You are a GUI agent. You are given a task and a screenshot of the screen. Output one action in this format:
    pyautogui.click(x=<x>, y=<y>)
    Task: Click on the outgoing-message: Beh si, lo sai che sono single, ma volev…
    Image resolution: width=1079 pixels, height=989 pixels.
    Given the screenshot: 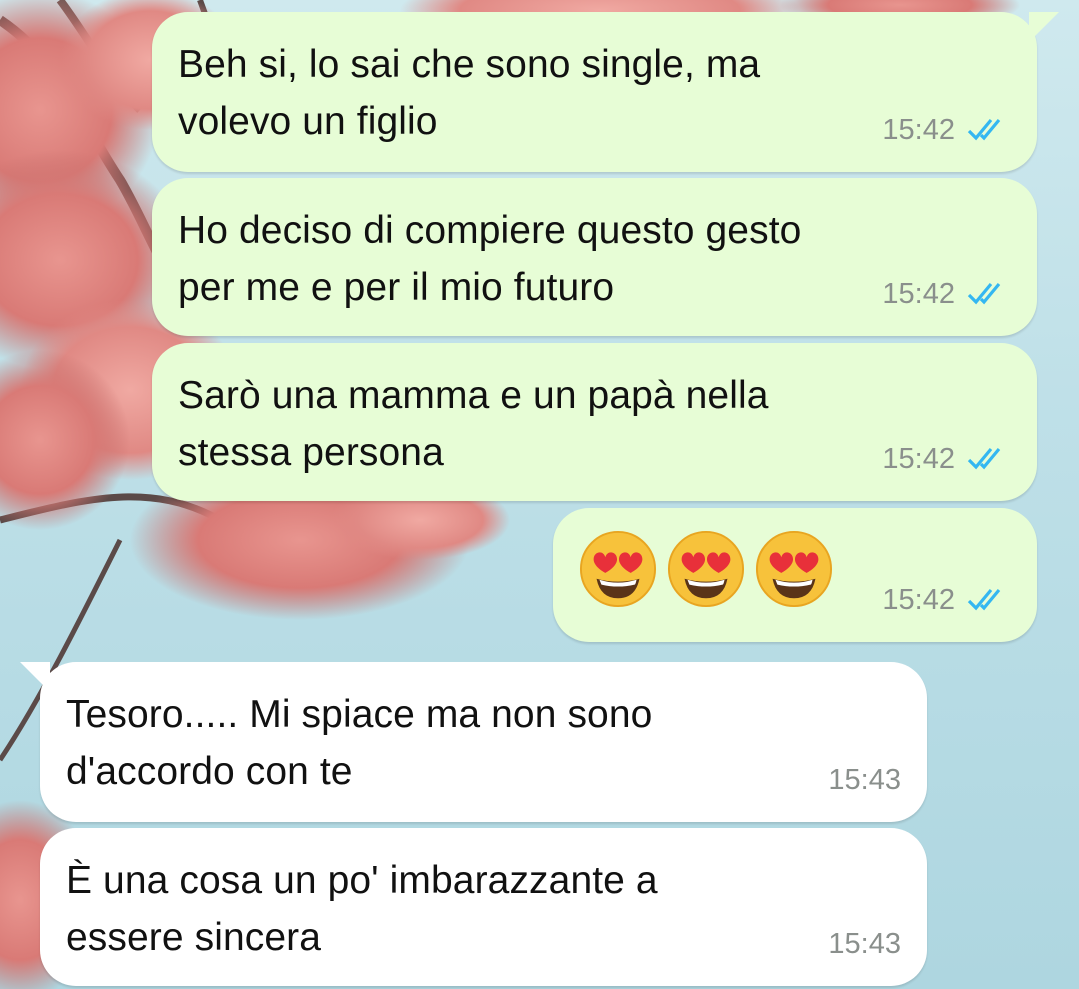 What is the action you would take?
    pyautogui.click(x=605, y=92)
    